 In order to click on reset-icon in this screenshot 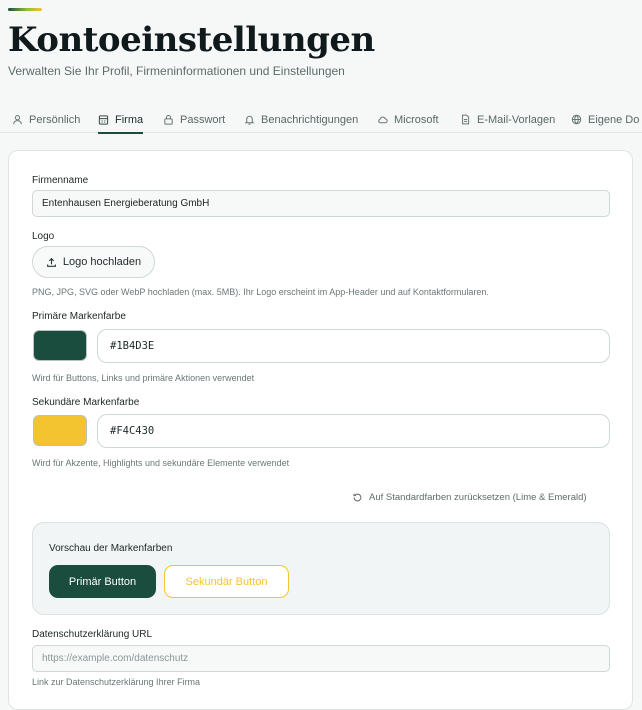, I will do `click(357, 497)`.